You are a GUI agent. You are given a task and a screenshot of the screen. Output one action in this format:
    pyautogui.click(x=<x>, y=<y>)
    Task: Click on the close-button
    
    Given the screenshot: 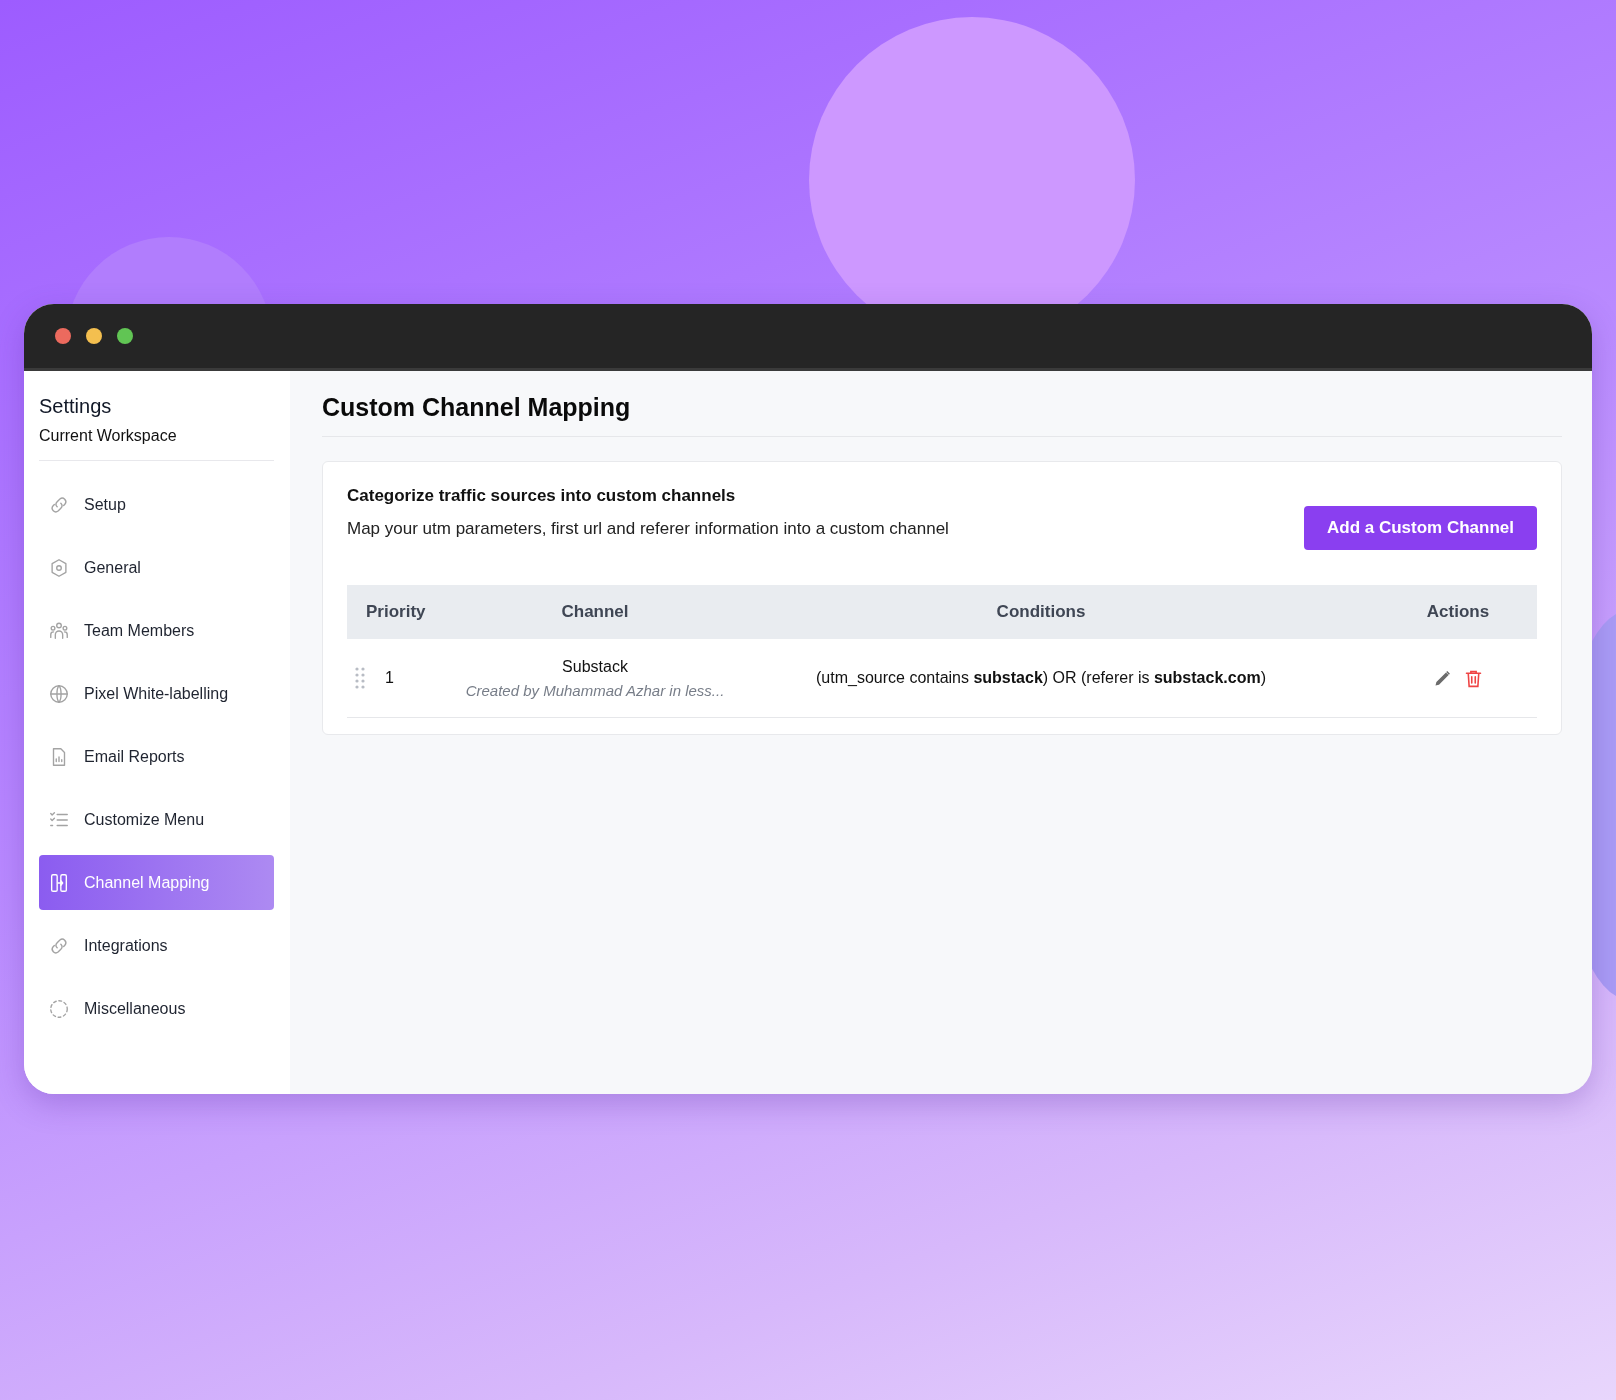 What is the action you would take?
    pyautogui.click(x=63, y=336)
    